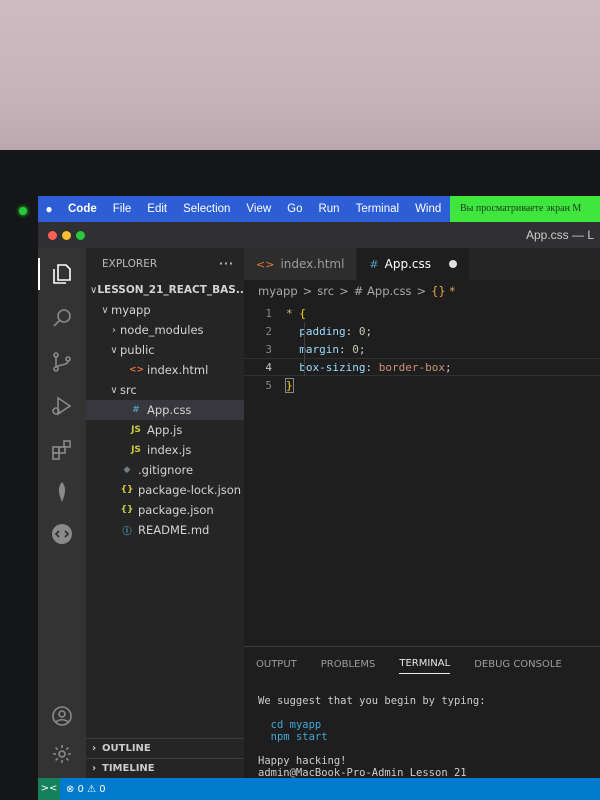 The width and height of the screenshot is (600, 800). I want to click on tab-debug-console: DEBUG CONSOLE, so click(518, 664).